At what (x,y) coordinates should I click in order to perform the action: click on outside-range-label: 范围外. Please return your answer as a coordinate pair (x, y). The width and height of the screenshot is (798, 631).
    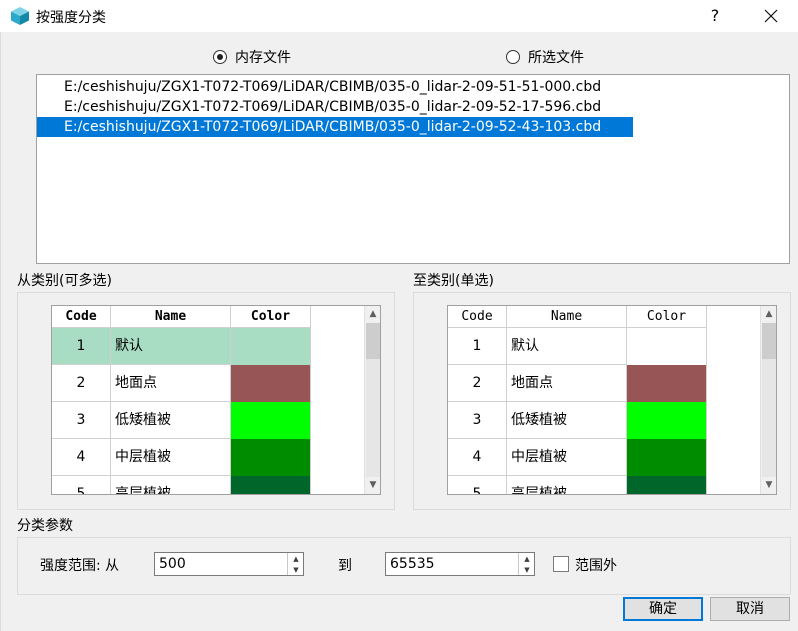
    Looking at the image, I should click on (596, 566).